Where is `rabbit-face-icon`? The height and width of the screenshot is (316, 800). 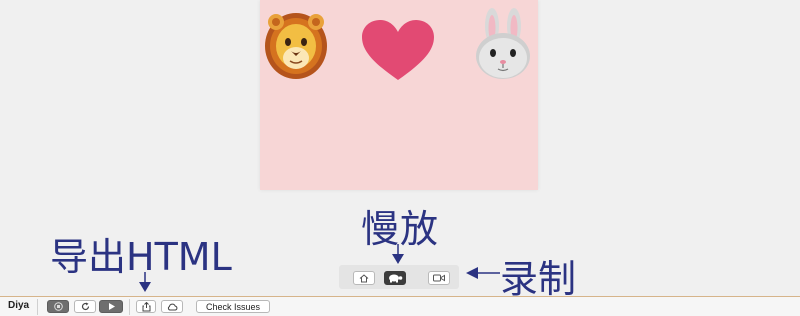 rabbit-face-icon is located at coordinates (503, 43).